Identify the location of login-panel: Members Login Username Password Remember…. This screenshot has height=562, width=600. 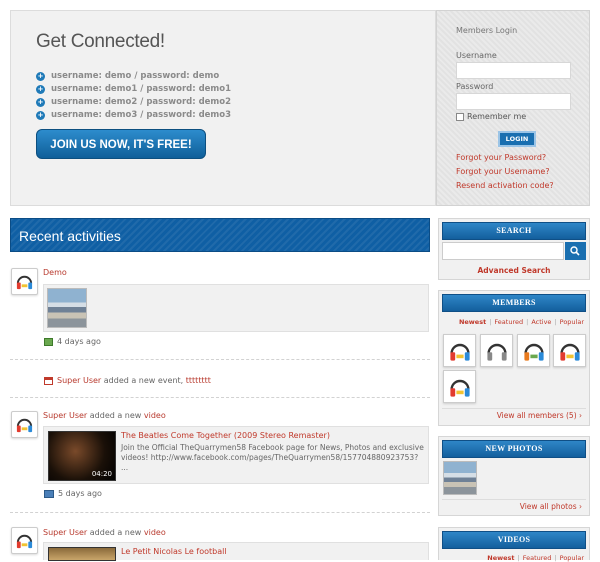
(513, 108).